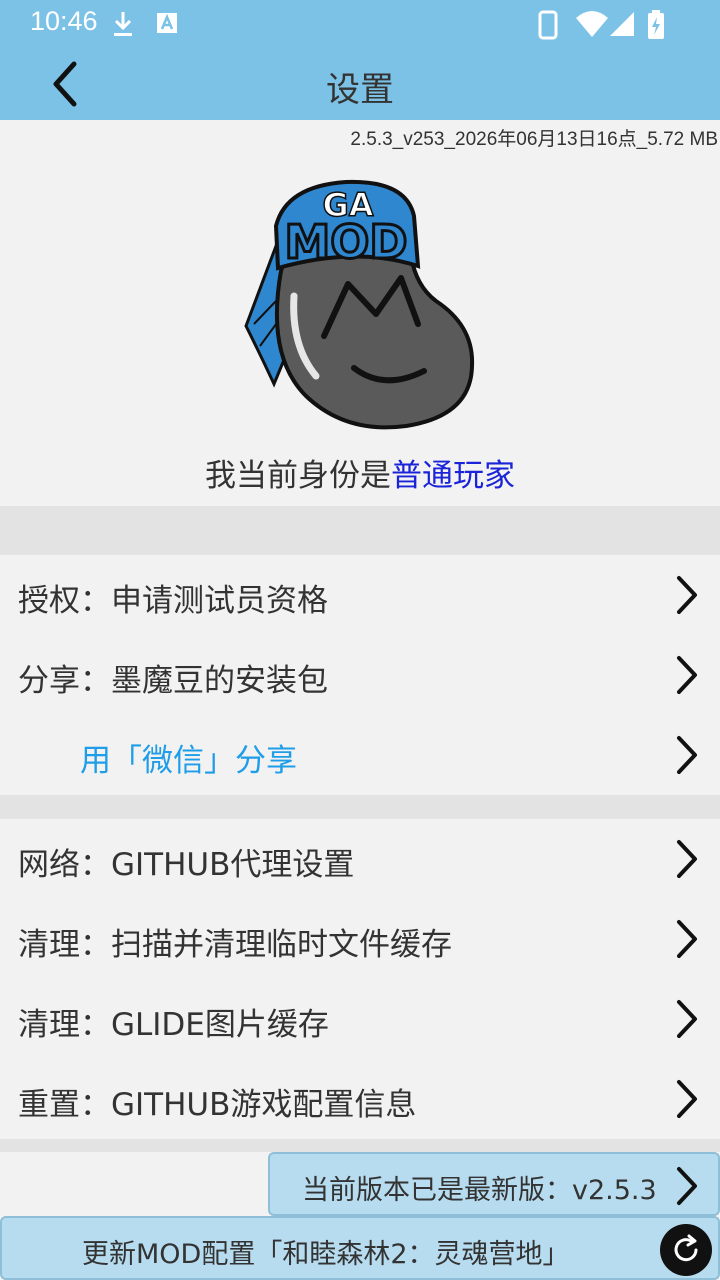 This screenshot has height=1280, width=720. Describe the element at coordinates (359, 304) in the screenshot. I see `mod-logo: GA MOD` at that location.